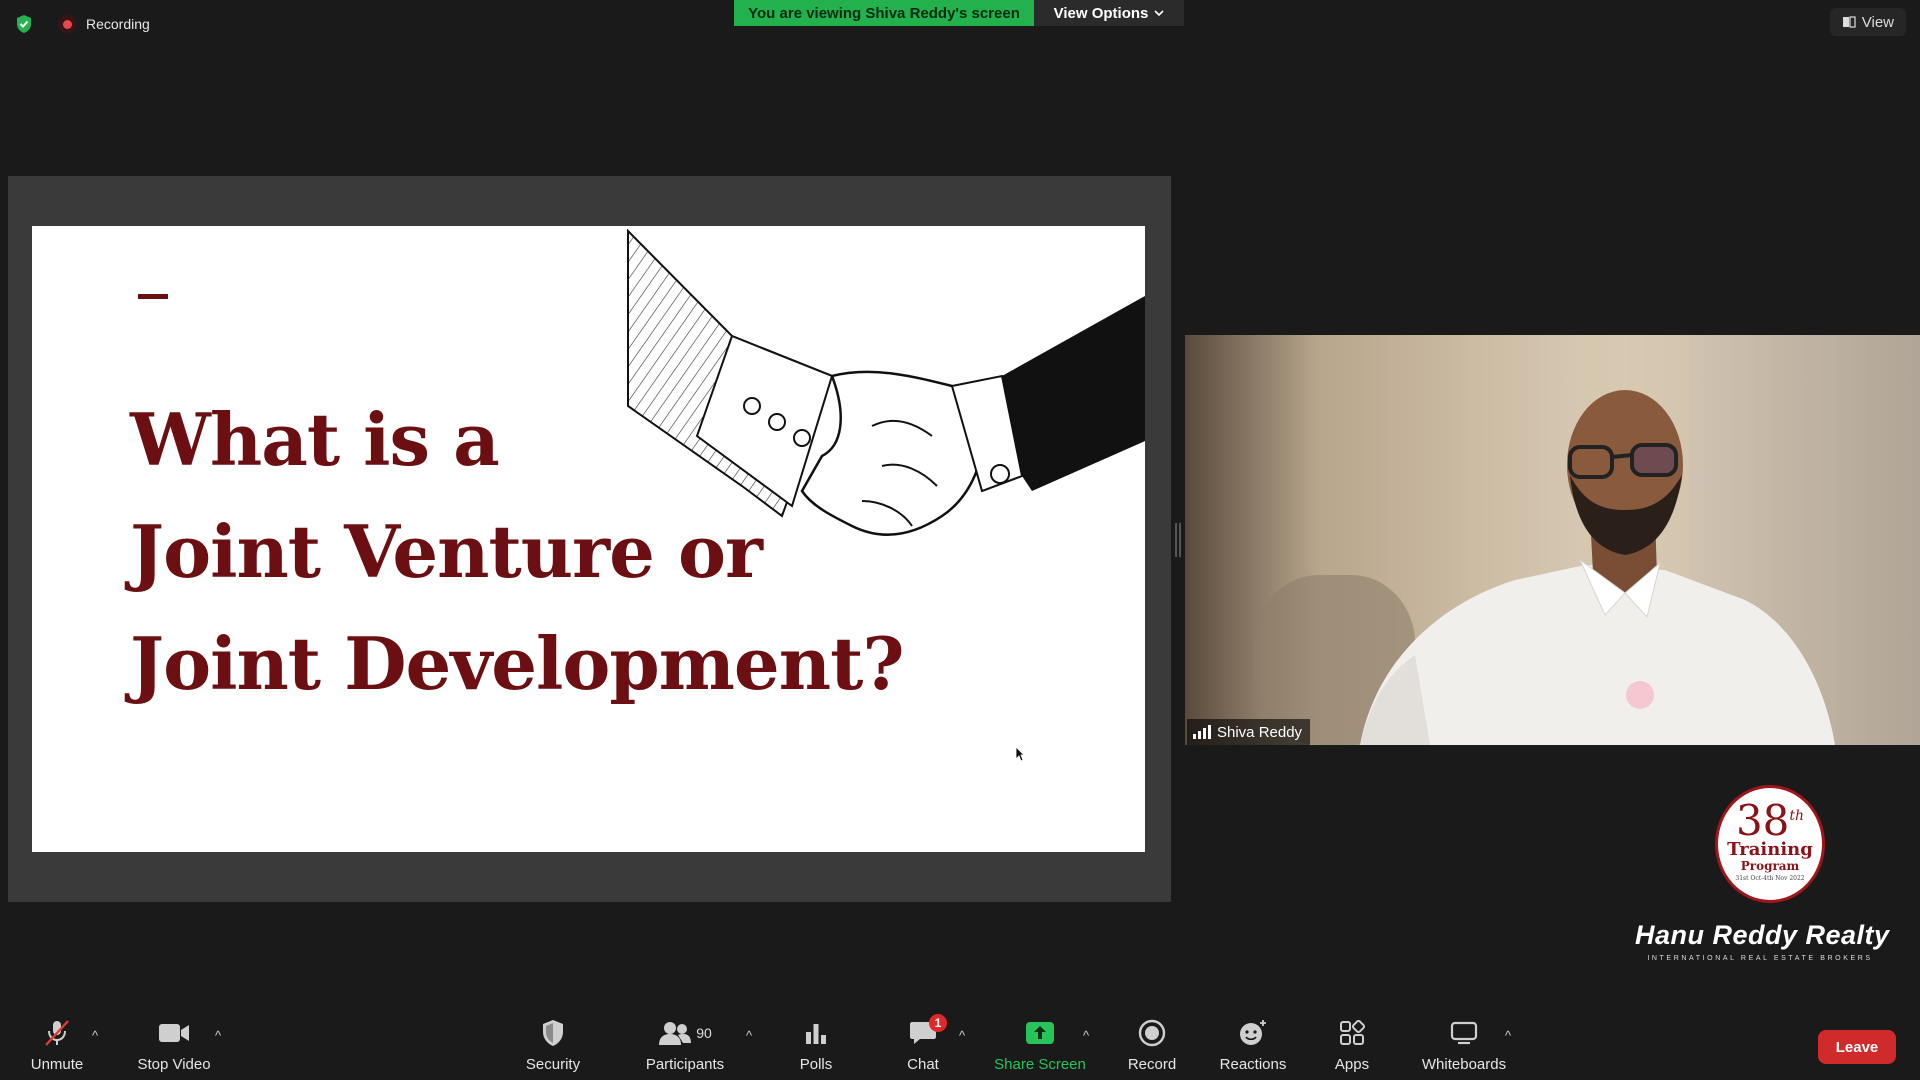 The width and height of the screenshot is (1920, 1080). Describe the element at coordinates (704, 1033) in the screenshot. I see `participants-count: 90` at that location.